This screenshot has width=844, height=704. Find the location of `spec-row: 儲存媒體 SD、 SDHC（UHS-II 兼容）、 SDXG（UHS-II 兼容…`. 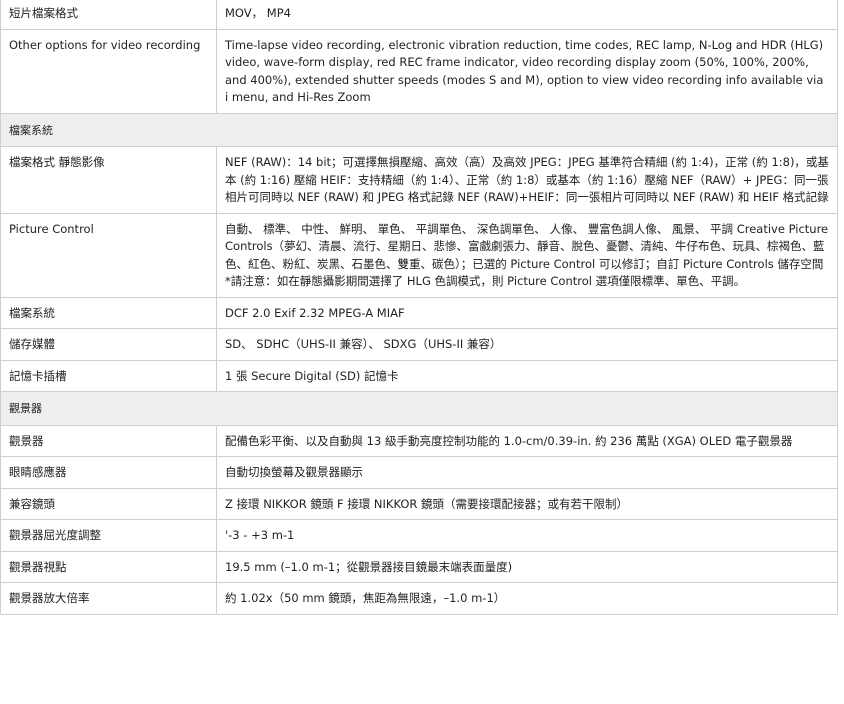

spec-row: 儲存媒體 SD、 SDHC（UHS-II 兼容）、 SDXG（UHS-II 兼容… is located at coordinates (419, 344).